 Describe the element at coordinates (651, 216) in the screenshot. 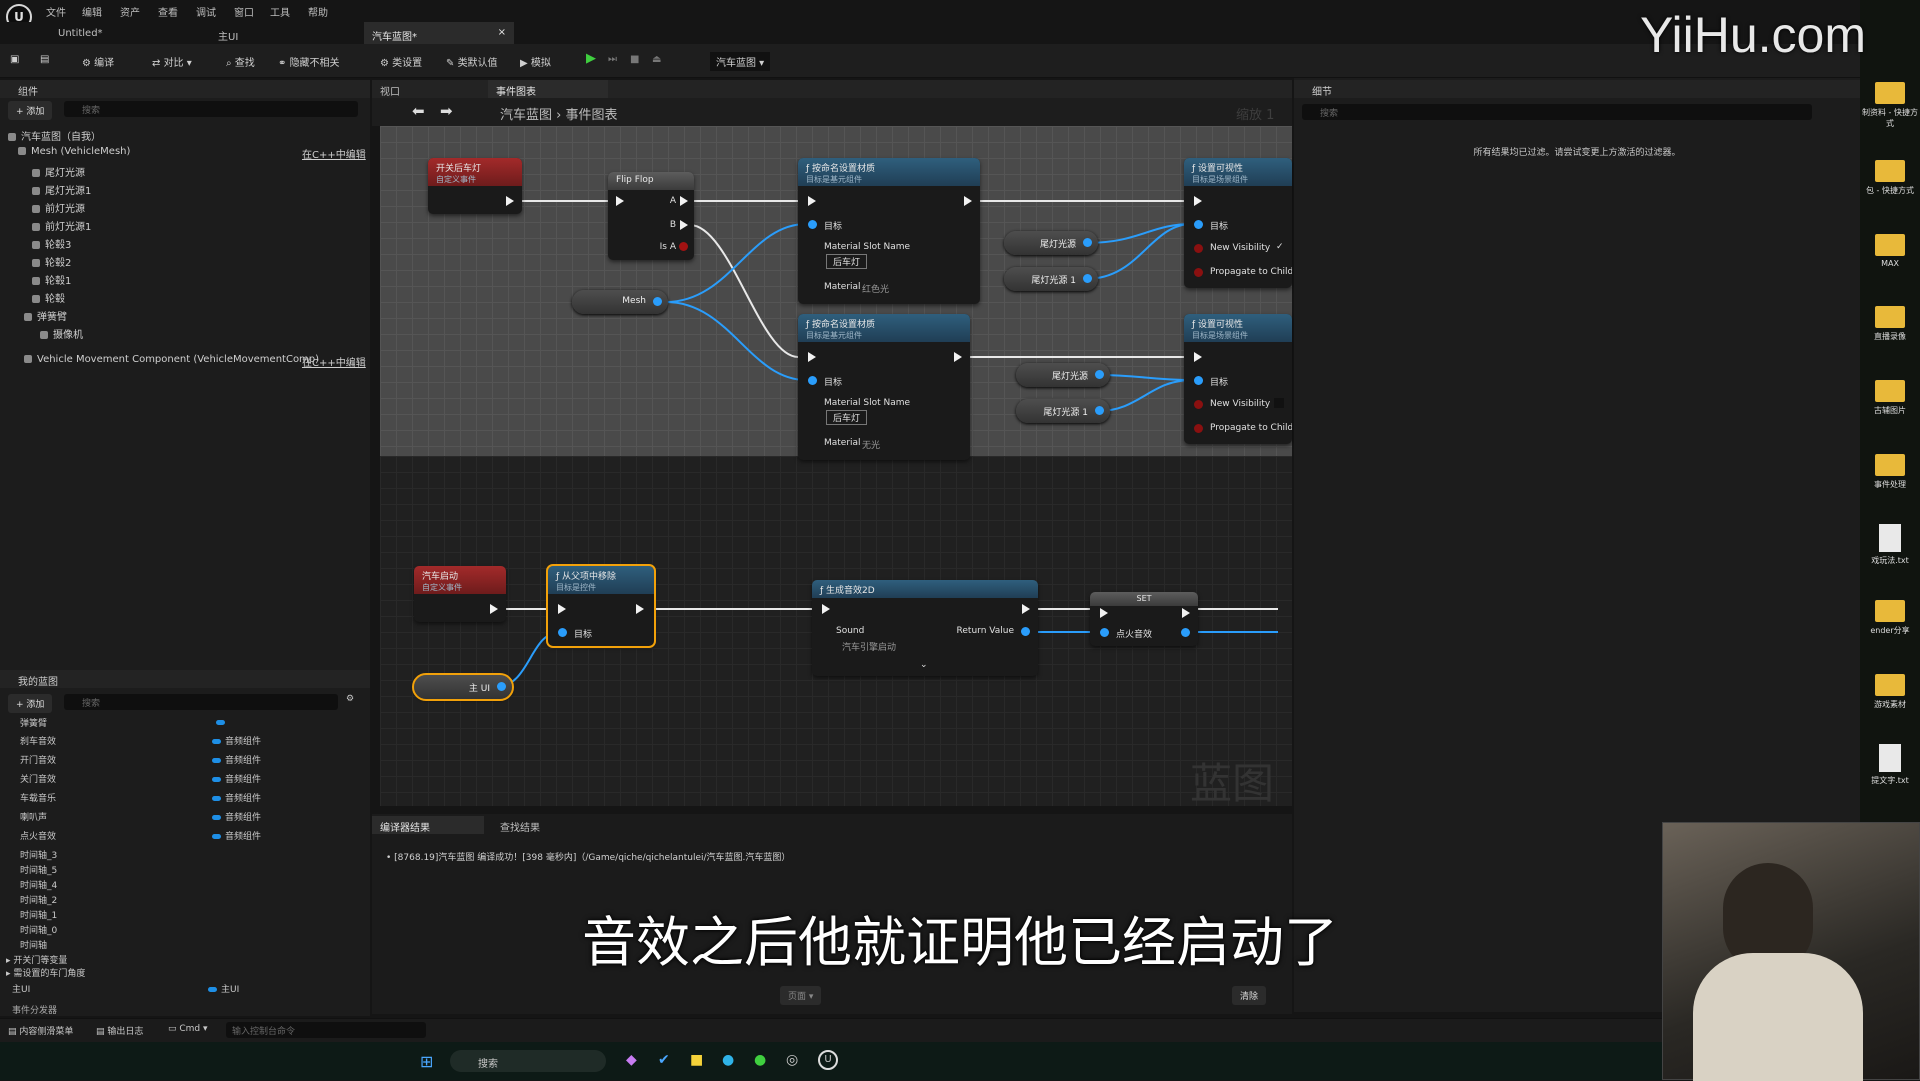

I see `node-flip-flop: Flip Flop A B Is A` at that location.